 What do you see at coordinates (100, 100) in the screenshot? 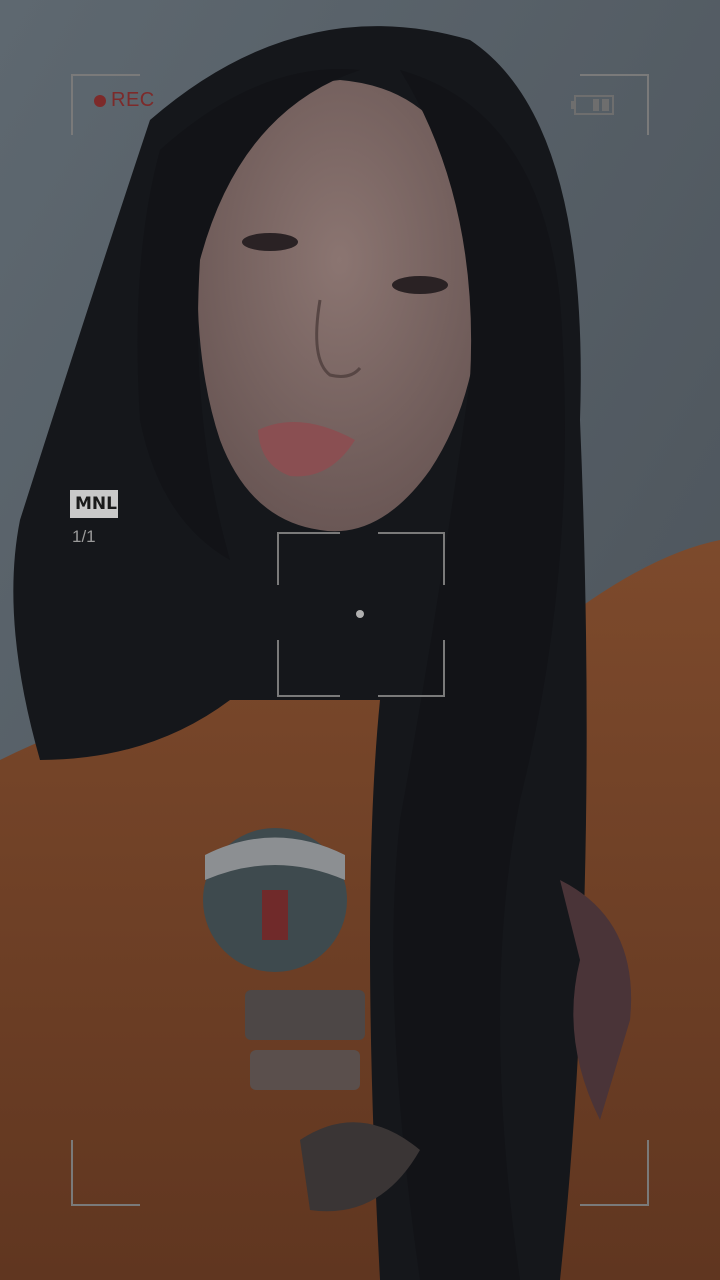
I see `record-dot-icon` at bounding box center [100, 100].